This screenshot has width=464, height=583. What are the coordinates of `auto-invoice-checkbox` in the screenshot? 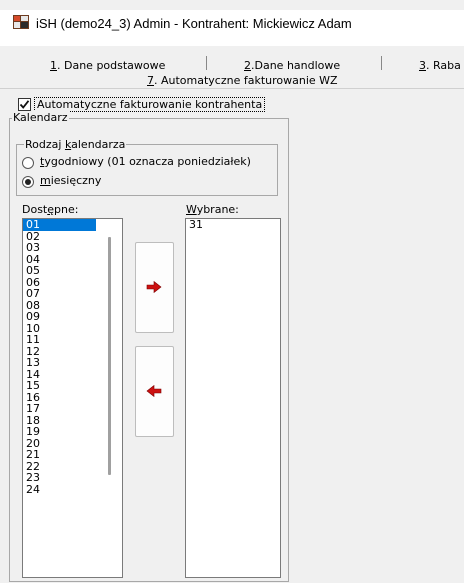 It's located at (24, 104).